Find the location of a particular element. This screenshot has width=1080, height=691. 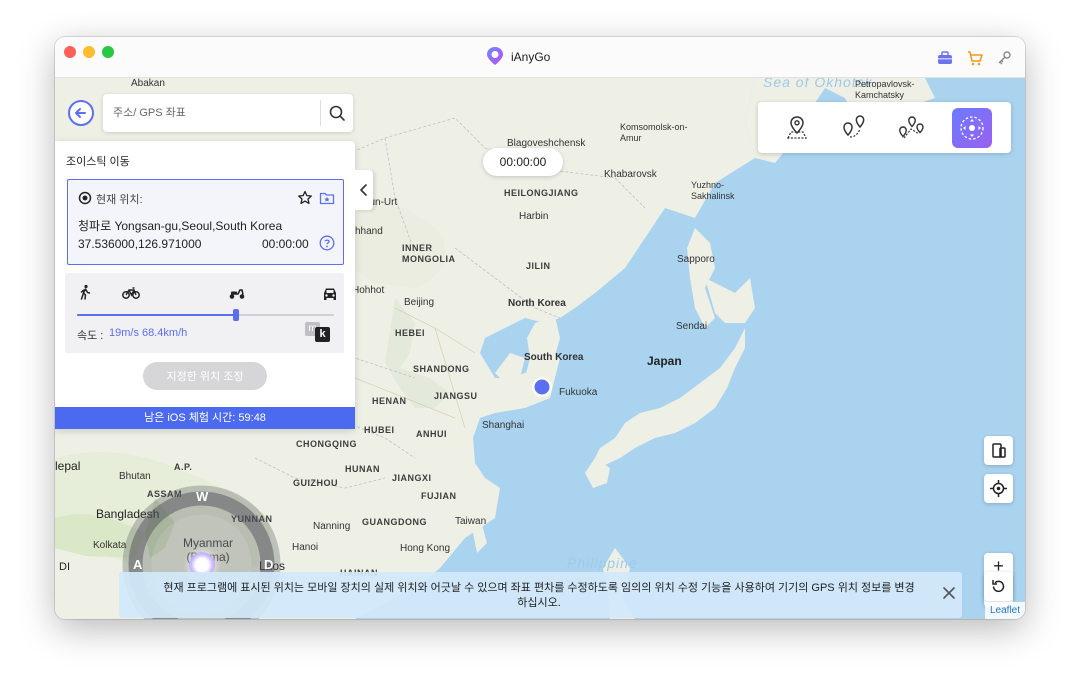

map-label-ap: A.P. is located at coordinates (183, 467).